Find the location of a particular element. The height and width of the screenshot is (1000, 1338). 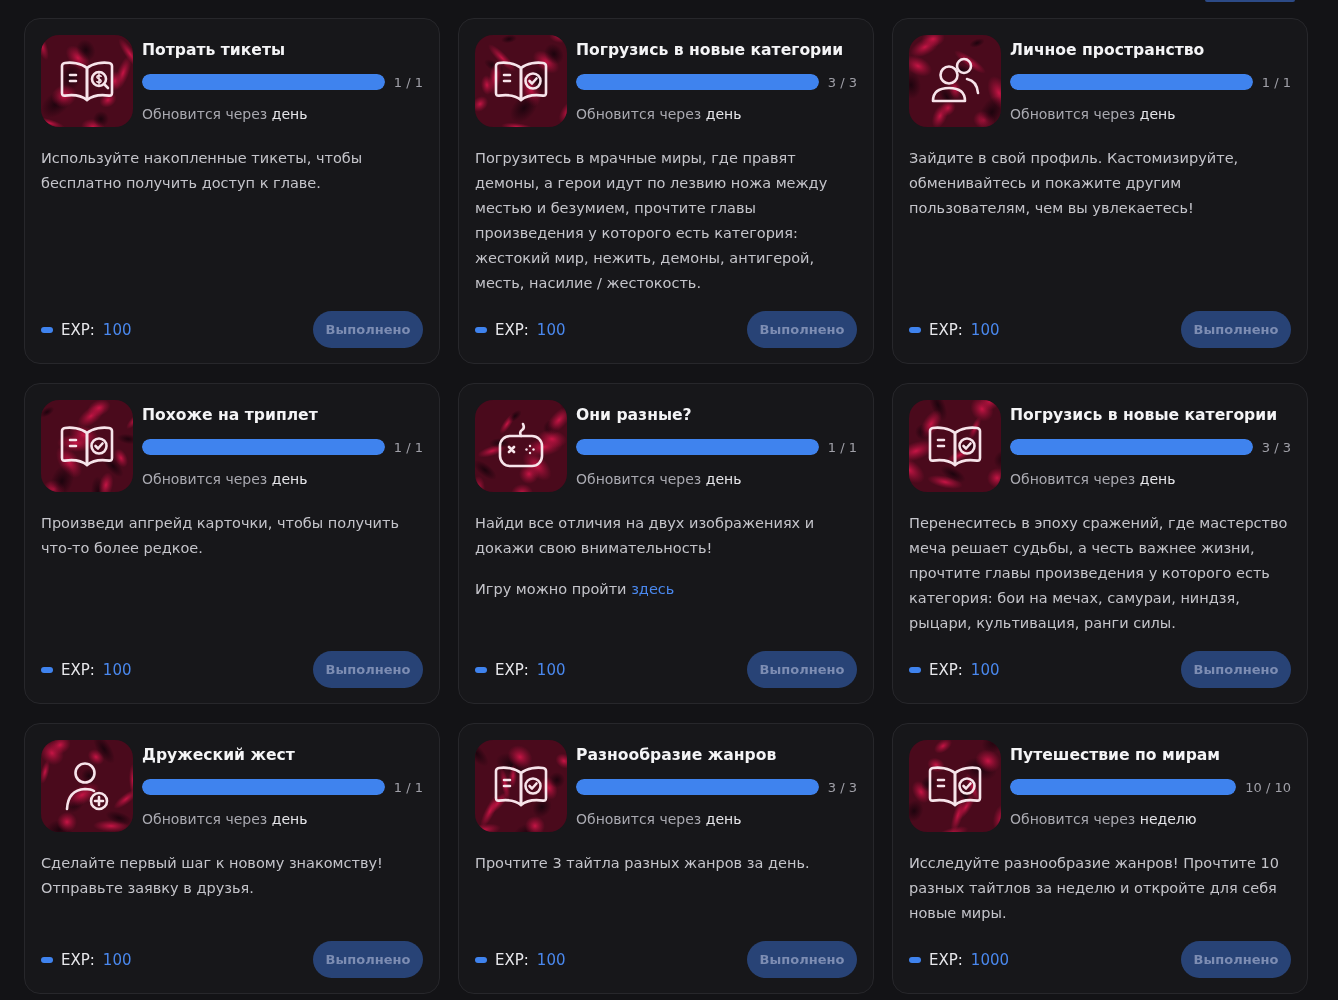

quest-title: Они разные? is located at coordinates (634, 415).